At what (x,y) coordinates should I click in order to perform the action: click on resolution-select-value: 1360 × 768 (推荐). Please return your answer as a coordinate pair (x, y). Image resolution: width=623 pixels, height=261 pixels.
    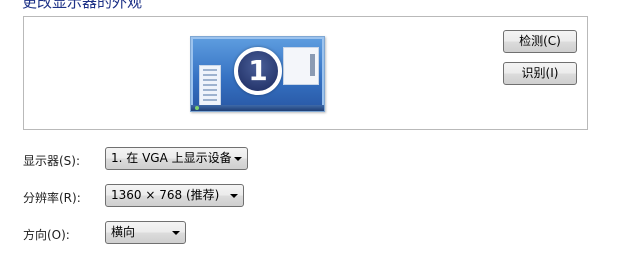
    Looking at the image, I should click on (165, 195).